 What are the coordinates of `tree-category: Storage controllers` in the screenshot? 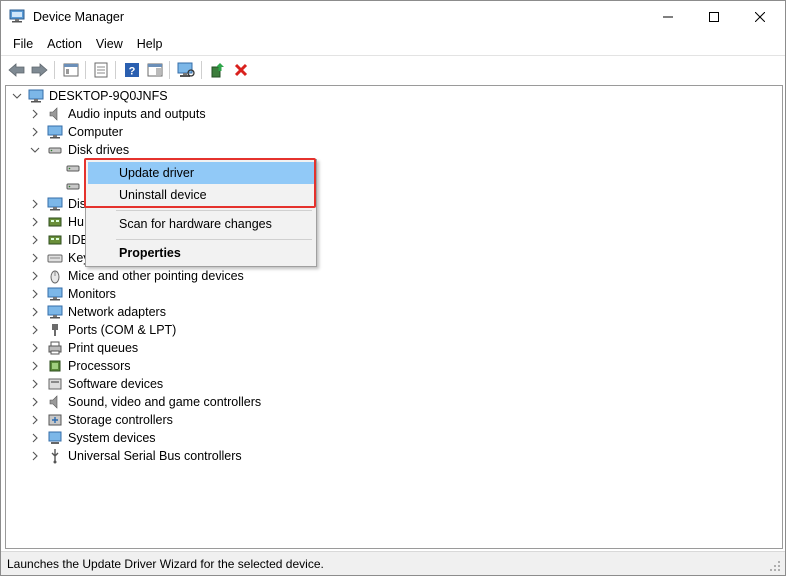 It's located at (391, 420).